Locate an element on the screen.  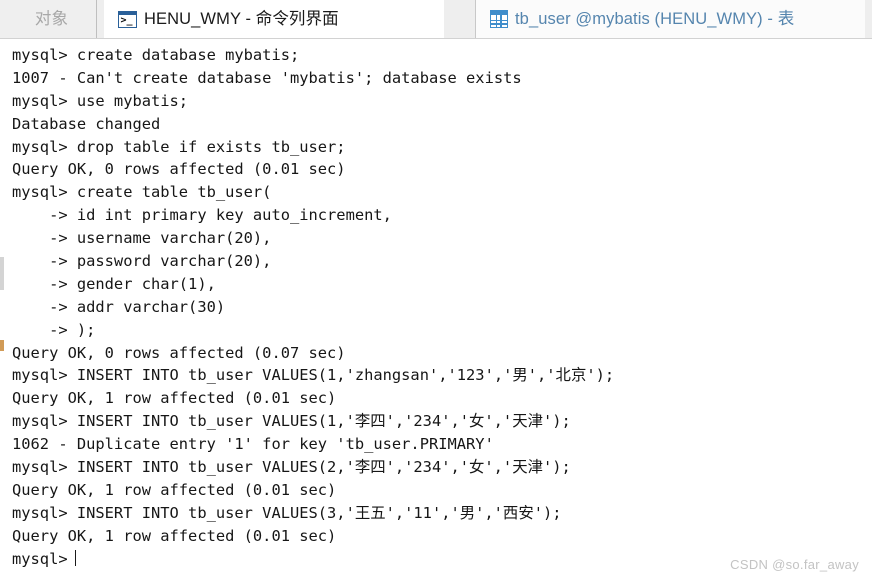
panel-edge-artifact is located at coordinates (2, 345).